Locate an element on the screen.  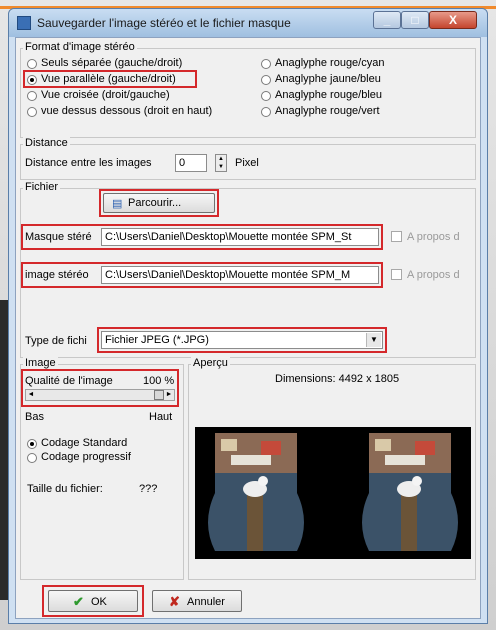
radio-crossed is located at coordinates (32, 96).